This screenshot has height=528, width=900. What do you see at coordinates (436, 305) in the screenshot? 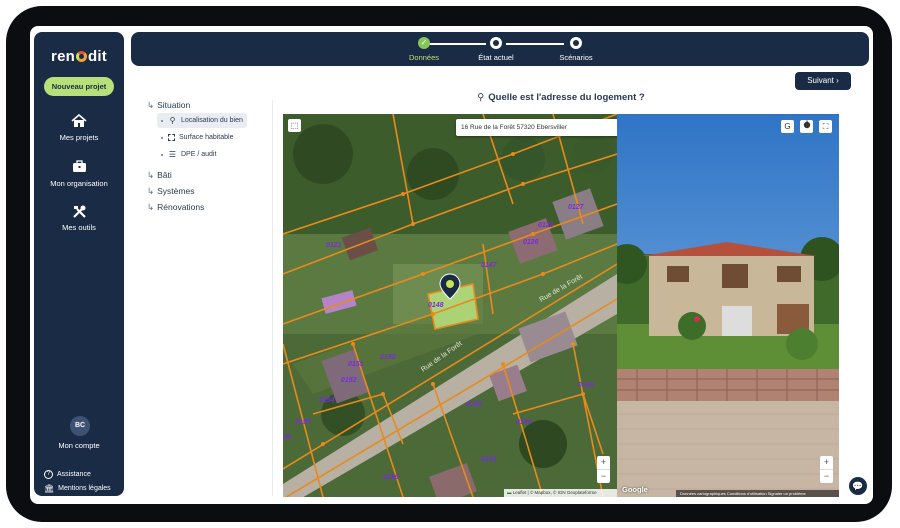
I see `parcel-label: 0148` at bounding box center [436, 305].